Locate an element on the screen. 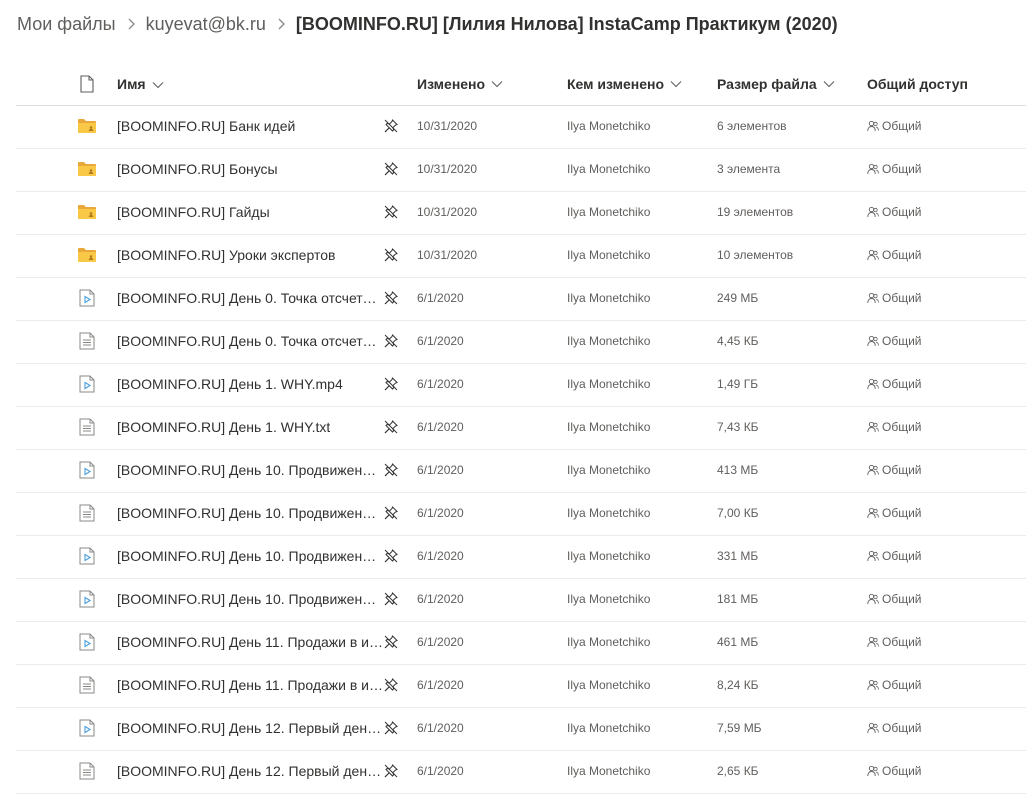  file-name-cell: [BOOMINFO.RU] Уроки экспертов is located at coordinates (250, 255).